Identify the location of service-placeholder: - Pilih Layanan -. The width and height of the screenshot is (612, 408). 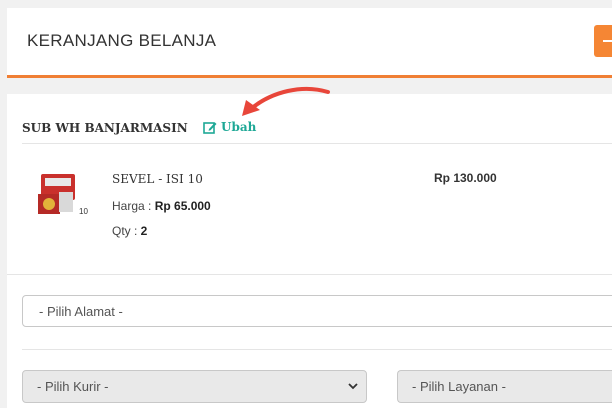
(459, 386).